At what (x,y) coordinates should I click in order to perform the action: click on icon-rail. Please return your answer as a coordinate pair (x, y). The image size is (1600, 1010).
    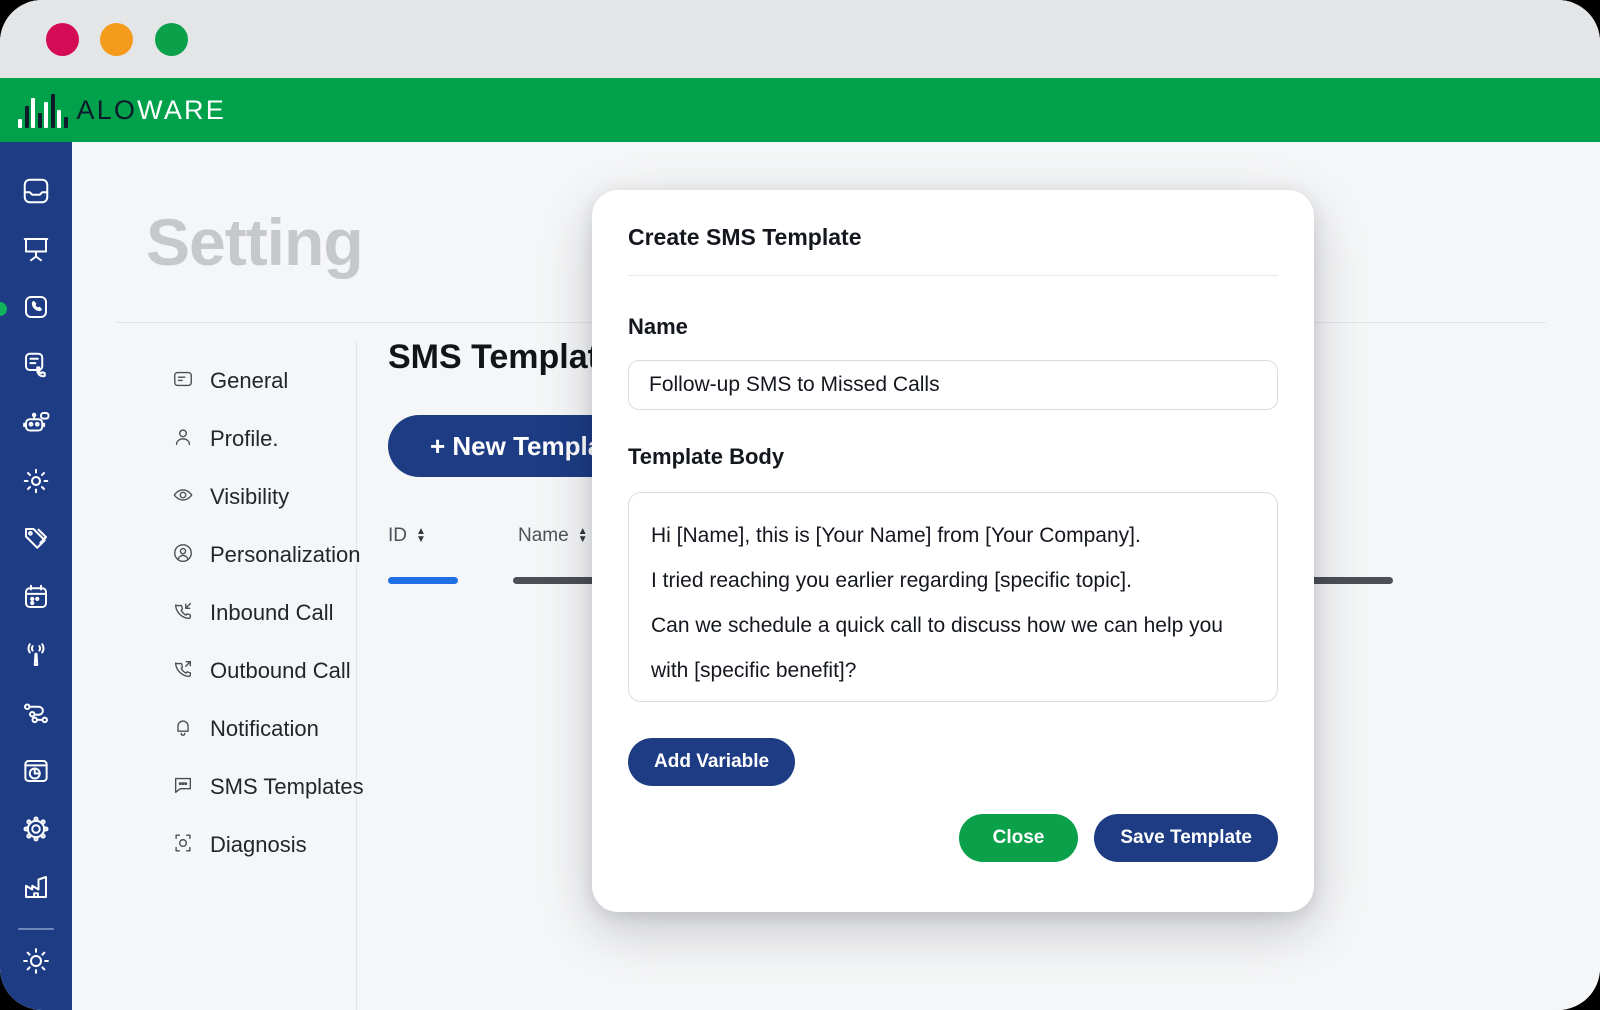
    Looking at the image, I should click on (36, 576).